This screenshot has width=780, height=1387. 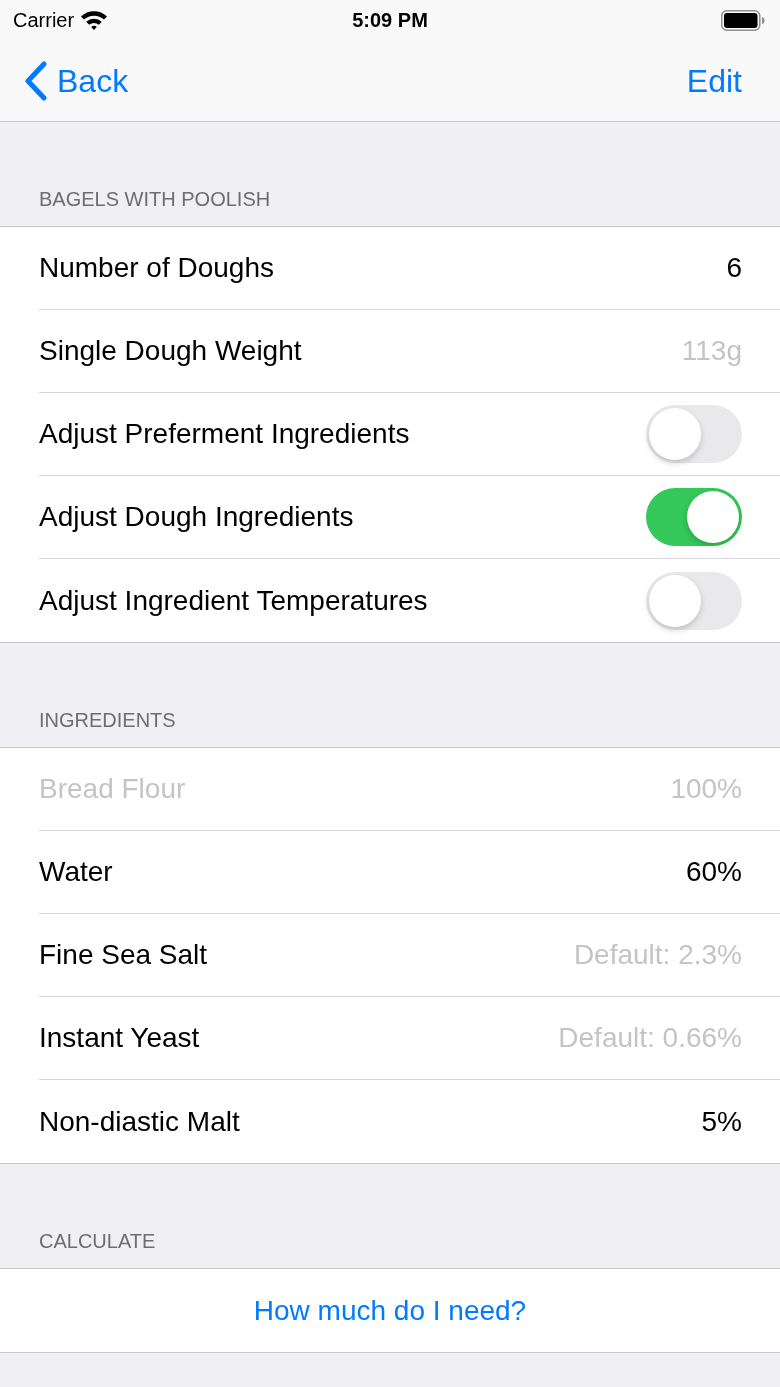 I want to click on carrier-label: Carrier, so click(x=44, y=20).